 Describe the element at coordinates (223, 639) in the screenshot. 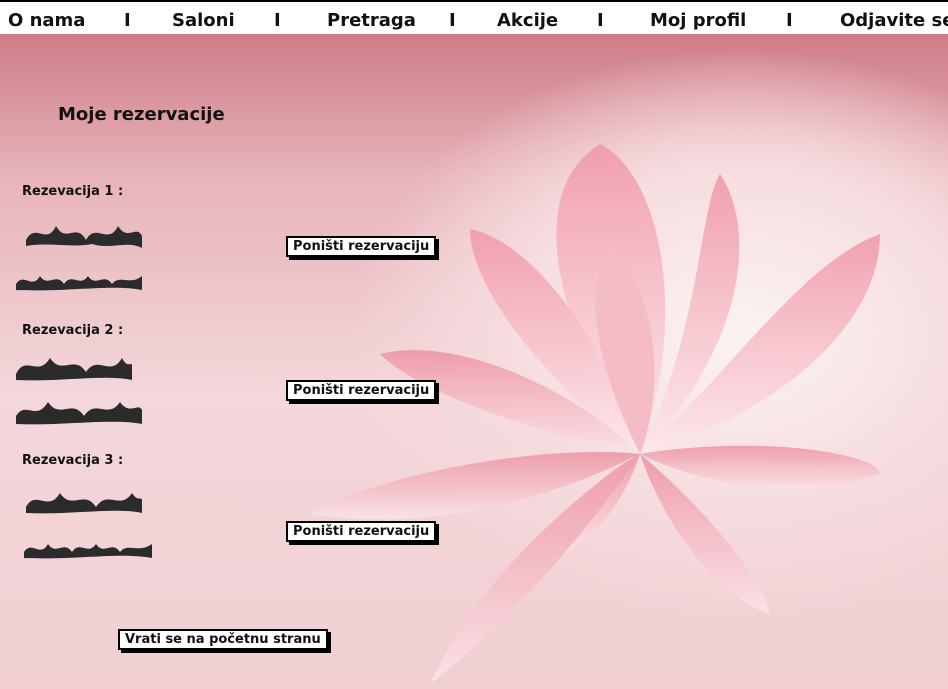

I see `back-to-home-button: Vrati se na početnu stranu` at that location.